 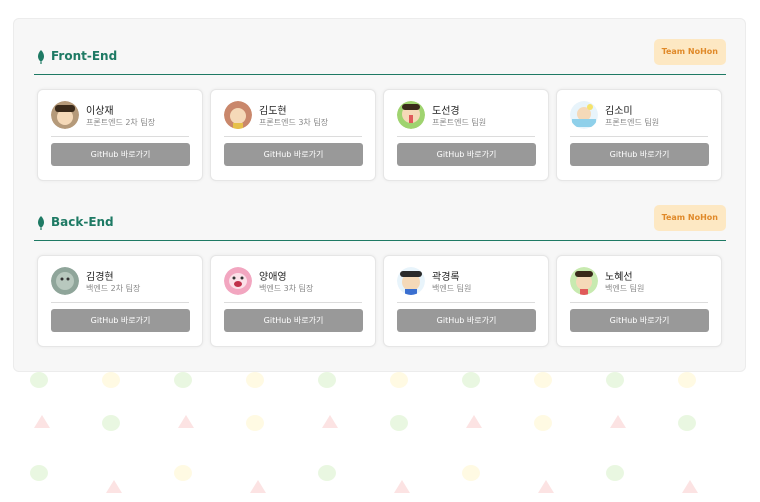 I want to click on member-name: 김소미, so click(x=619, y=111).